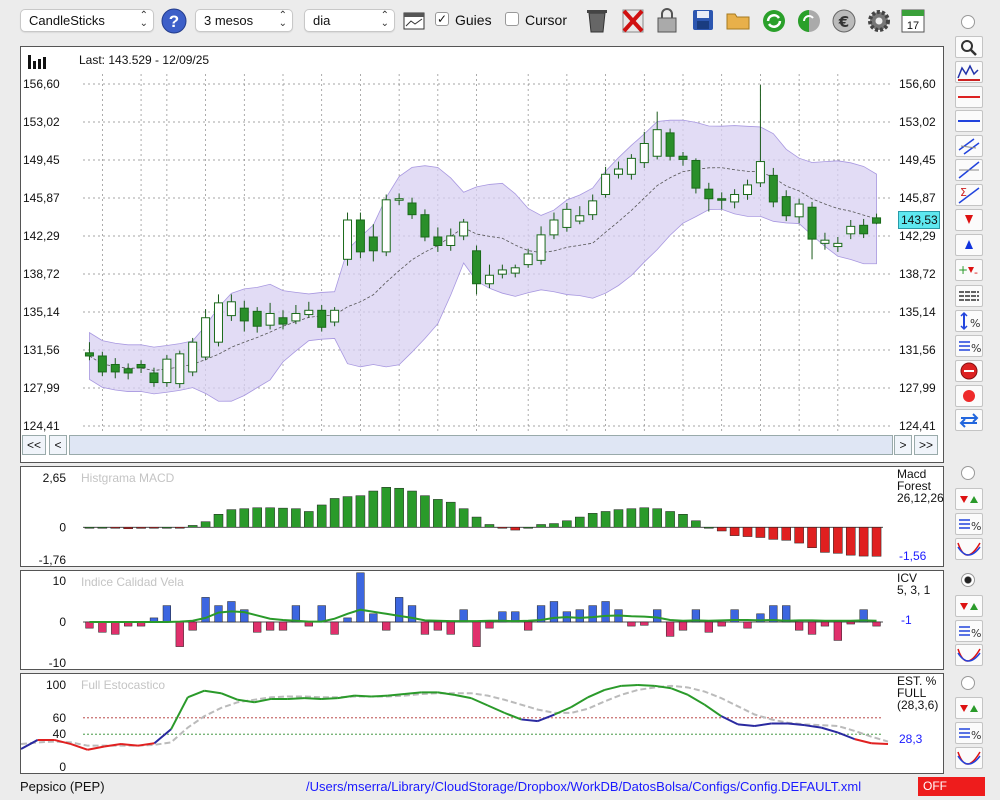 This screenshot has height=800, width=1000. Describe the element at coordinates (969, 733) in the screenshot. I see `stoch-percent-button: %` at that location.